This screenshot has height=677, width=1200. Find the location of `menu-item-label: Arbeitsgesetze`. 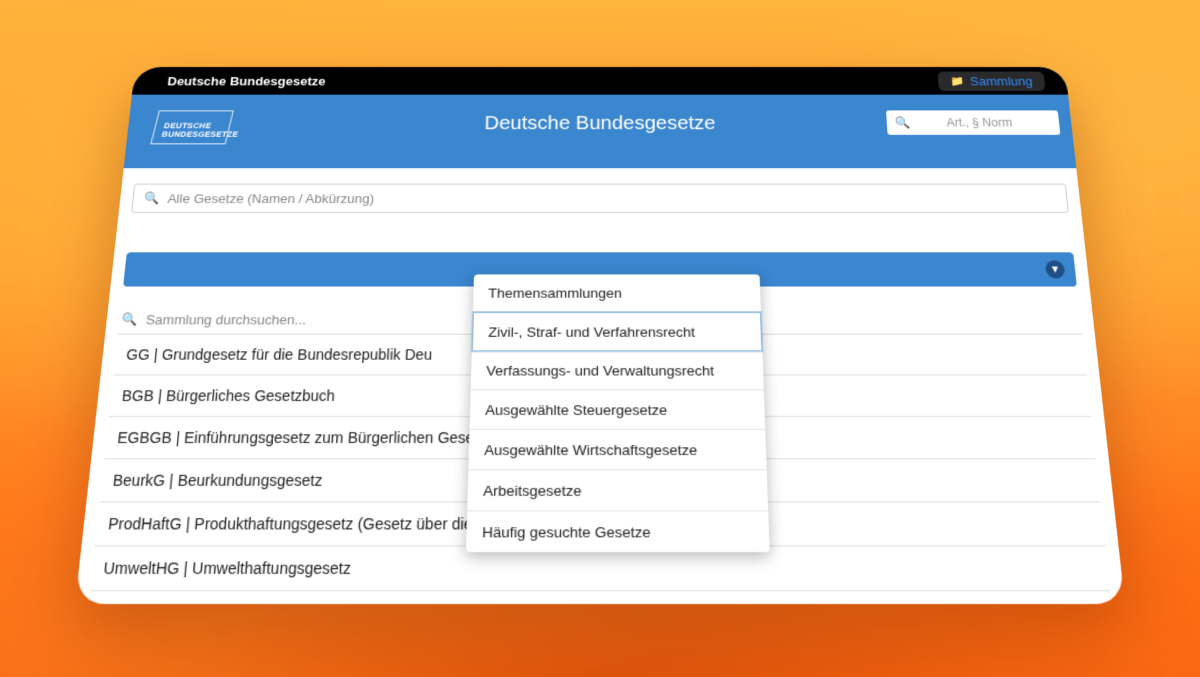

menu-item-label: Arbeitsgesetze is located at coordinates (532, 490).